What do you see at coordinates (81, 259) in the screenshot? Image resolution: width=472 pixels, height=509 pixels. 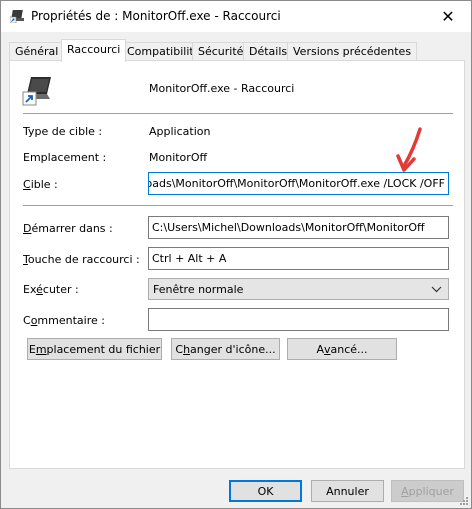 I see `shortcut-key-label: Touche de raccourci :` at bounding box center [81, 259].